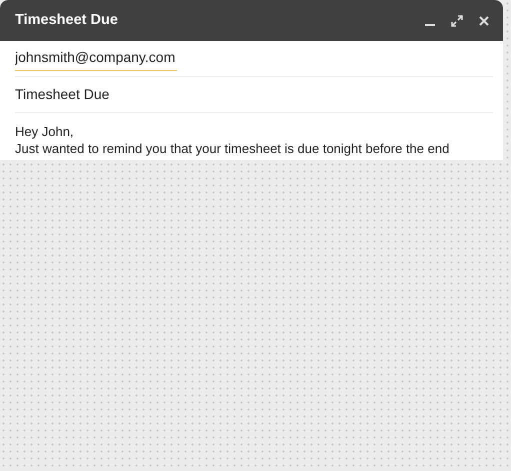  Describe the element at coordinates (430, 25) in the screenshot. I see `minimize-button` at that location.